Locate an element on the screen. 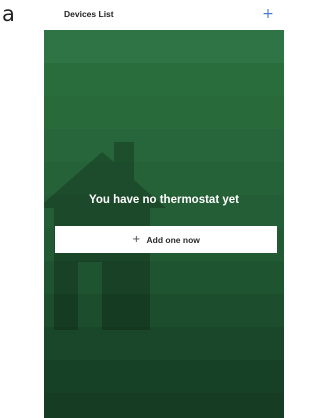 The height and width of the screenshot is (418, 320). add-one-now-button: + Add one now is located at coordinates (166, 239).